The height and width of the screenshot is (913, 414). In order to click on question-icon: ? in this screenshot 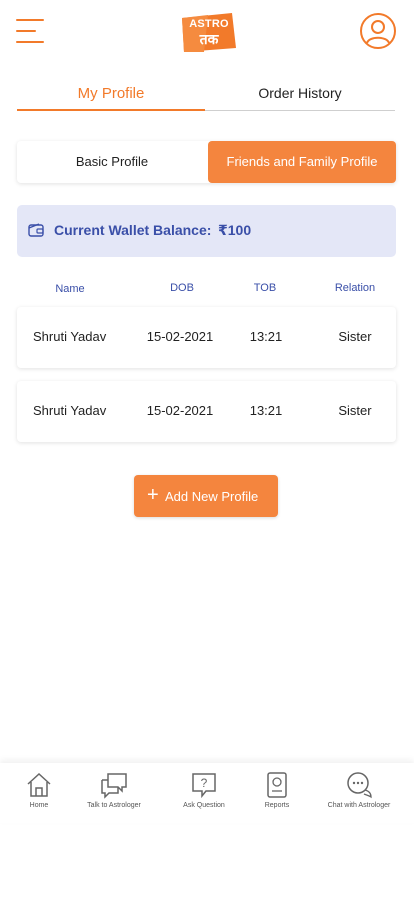, I will do `click(204, 786)`.